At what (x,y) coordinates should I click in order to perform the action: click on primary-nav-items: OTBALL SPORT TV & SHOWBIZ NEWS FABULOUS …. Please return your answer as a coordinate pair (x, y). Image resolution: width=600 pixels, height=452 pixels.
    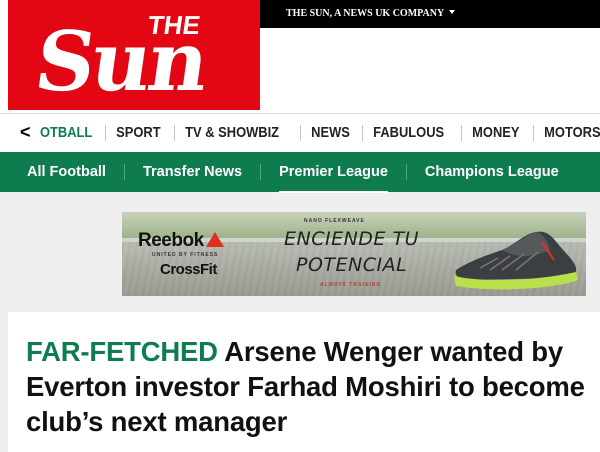
    Looking at the image, I should click on (320, 133).